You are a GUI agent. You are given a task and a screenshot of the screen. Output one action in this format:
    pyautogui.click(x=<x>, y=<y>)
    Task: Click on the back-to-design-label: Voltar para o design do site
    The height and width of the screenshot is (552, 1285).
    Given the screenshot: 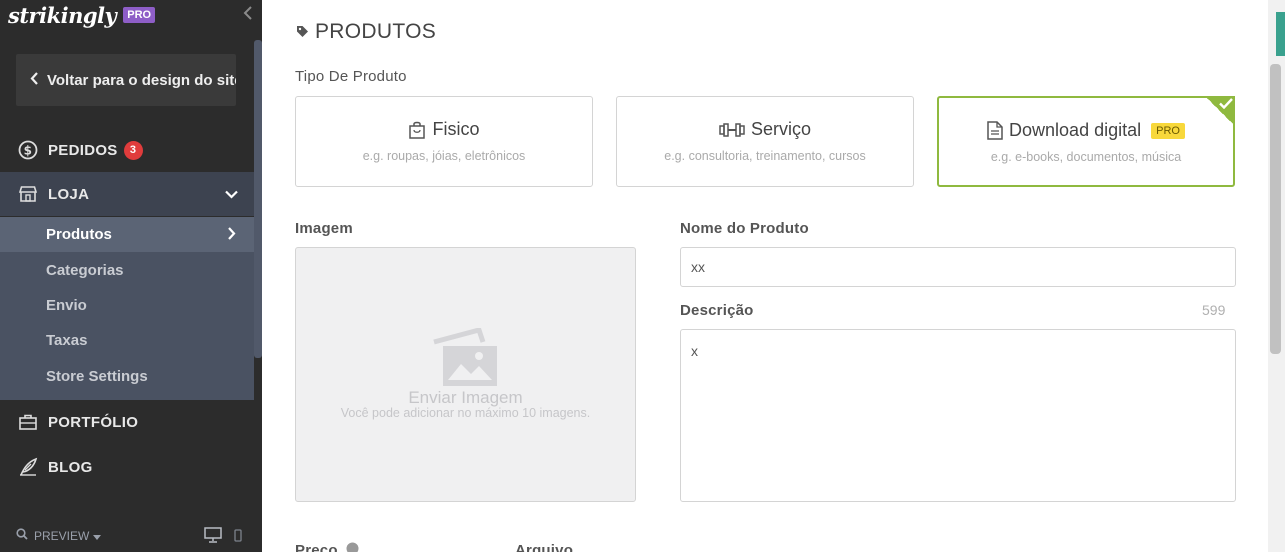 What is the action you would take?
    pyautogui.click(x=141, y=80)
    